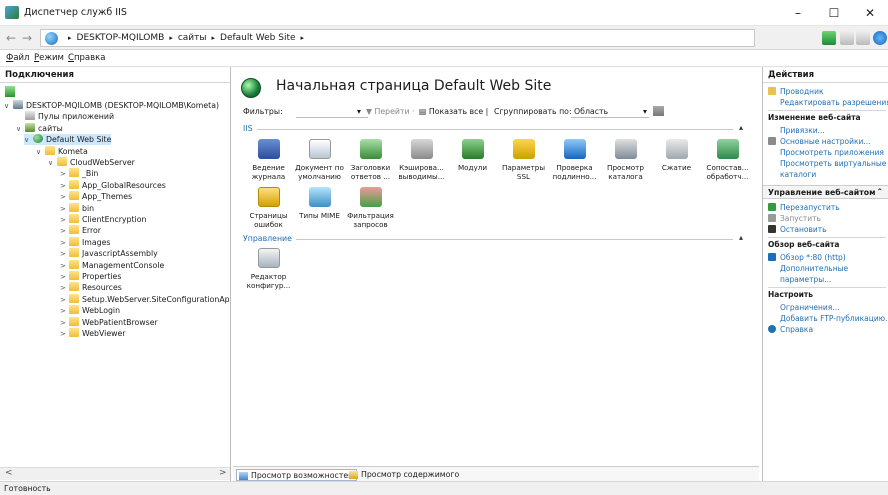 The height and width of the screenshot is (495, 888). What do you see at coordinates (85, 242) in the screenshot?
I see `tree-node-folder: > Images` at bounding box center [85, 242].